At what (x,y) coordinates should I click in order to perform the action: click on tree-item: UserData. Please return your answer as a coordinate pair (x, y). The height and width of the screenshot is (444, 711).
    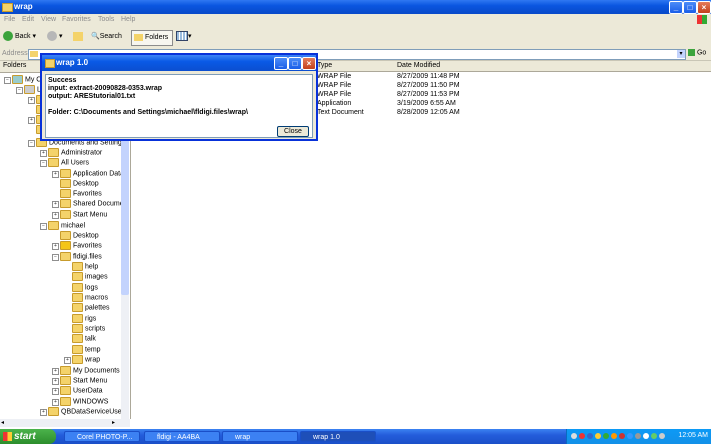
    Looking at the image, I should click on (81, 391).